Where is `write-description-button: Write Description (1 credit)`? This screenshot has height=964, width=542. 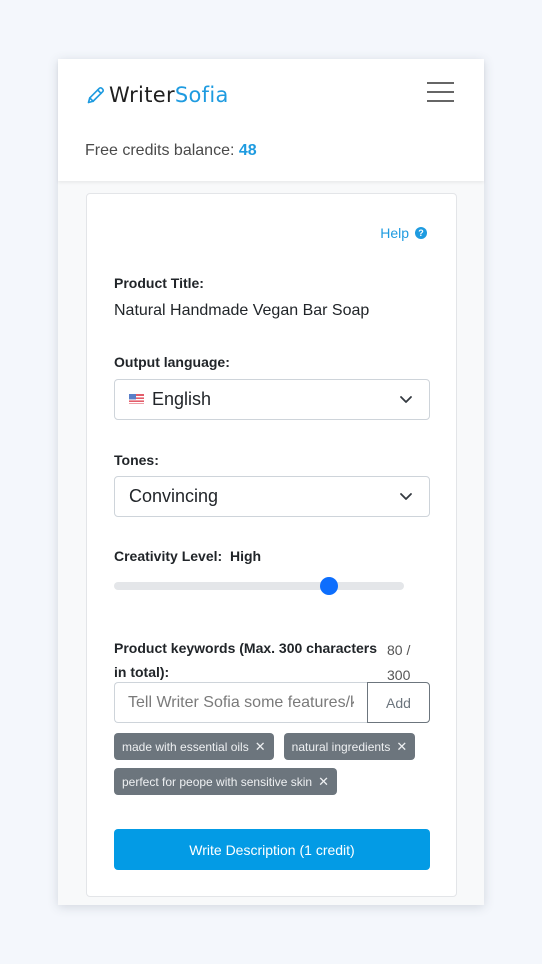
write-description-button: Write Description (1 credit) is located at coordinates (272, 849).